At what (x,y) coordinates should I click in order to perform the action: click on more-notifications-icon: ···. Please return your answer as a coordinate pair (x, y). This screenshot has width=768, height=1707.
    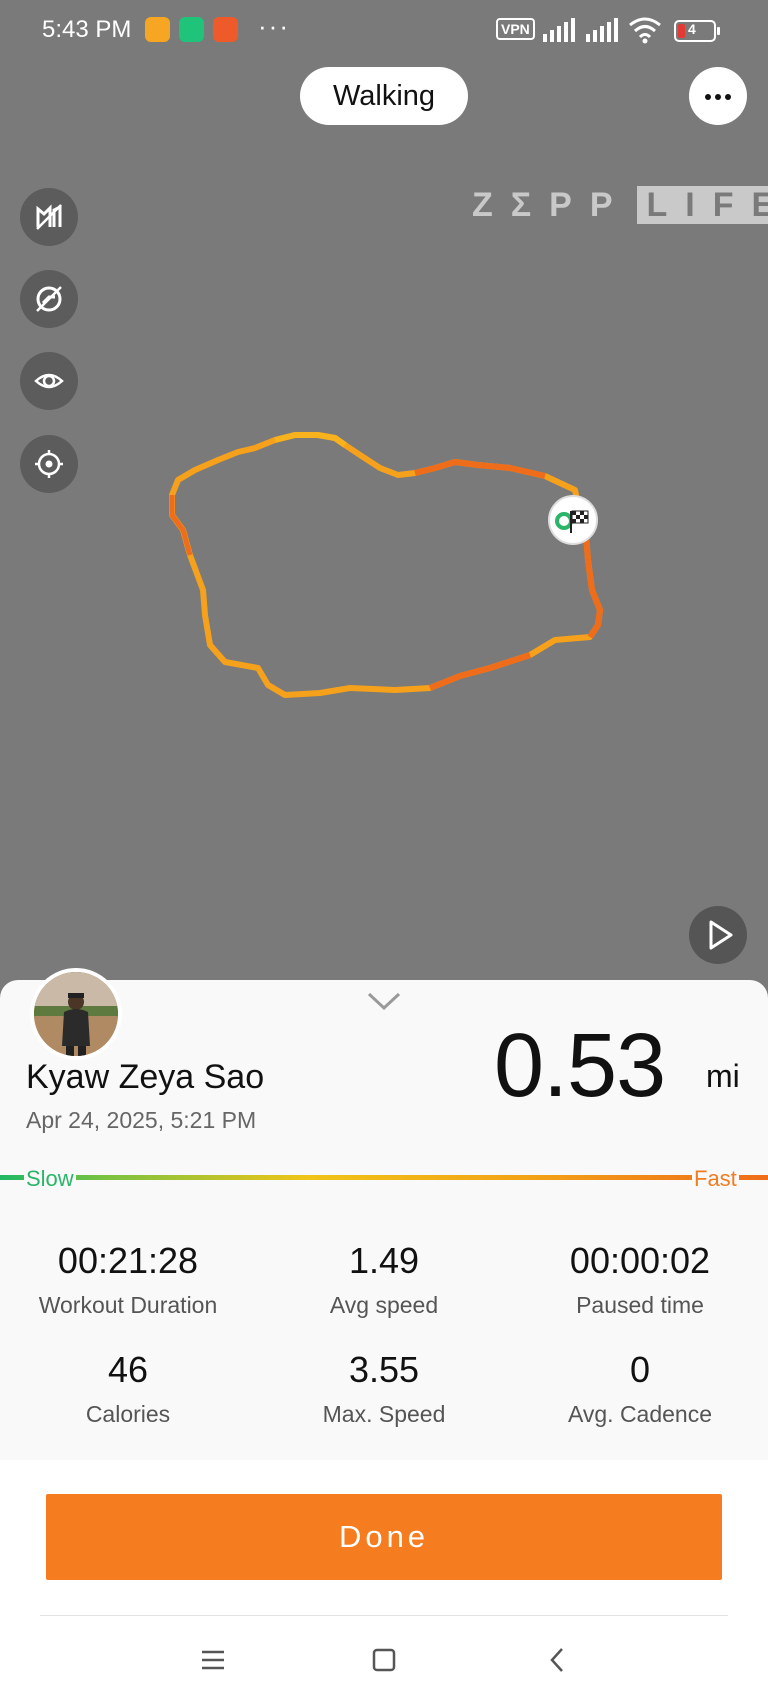
    Looking at the image, I should click on (274, 26).